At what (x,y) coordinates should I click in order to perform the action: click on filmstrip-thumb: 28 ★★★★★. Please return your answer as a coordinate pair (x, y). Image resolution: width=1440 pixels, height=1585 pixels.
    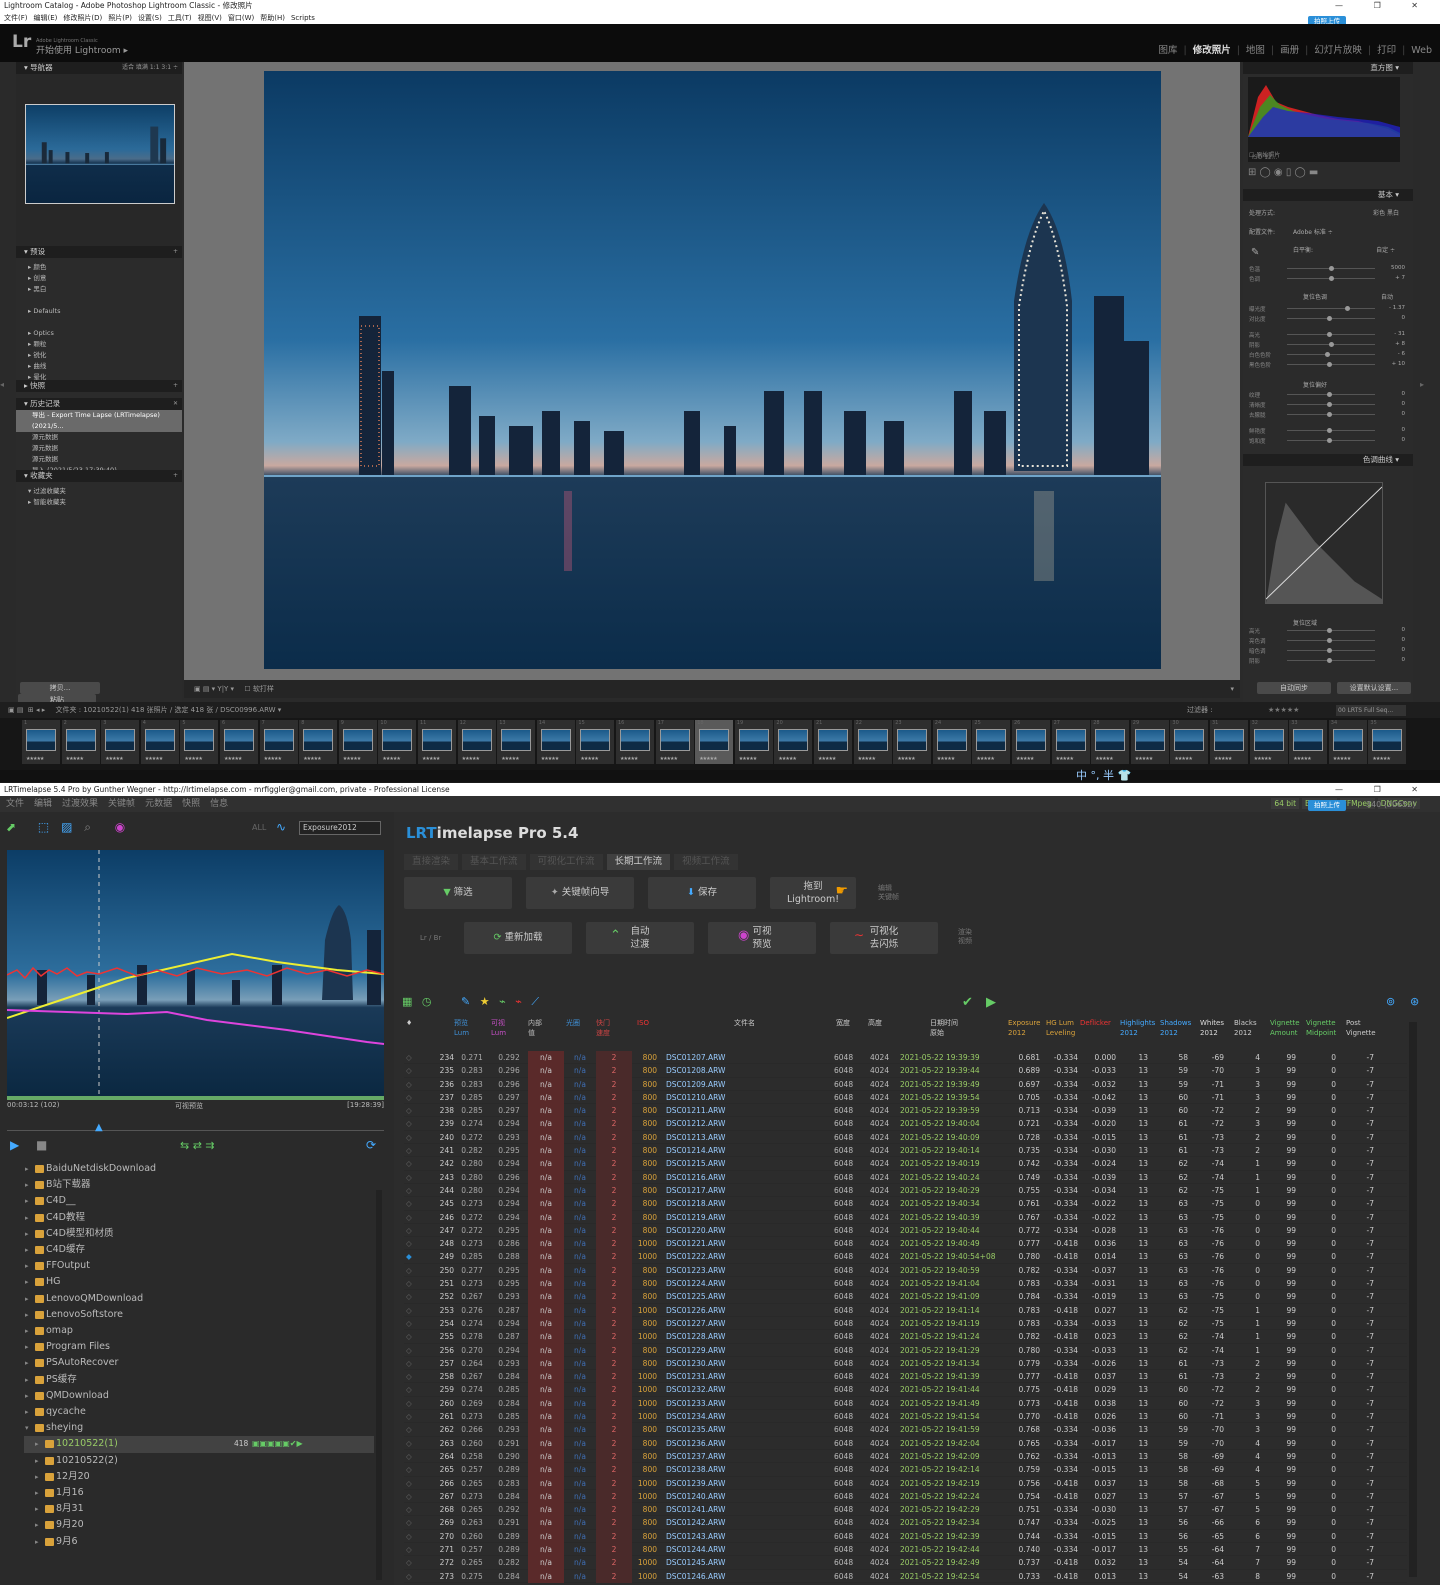
    Looking at the image, I should click on (1110, 742).